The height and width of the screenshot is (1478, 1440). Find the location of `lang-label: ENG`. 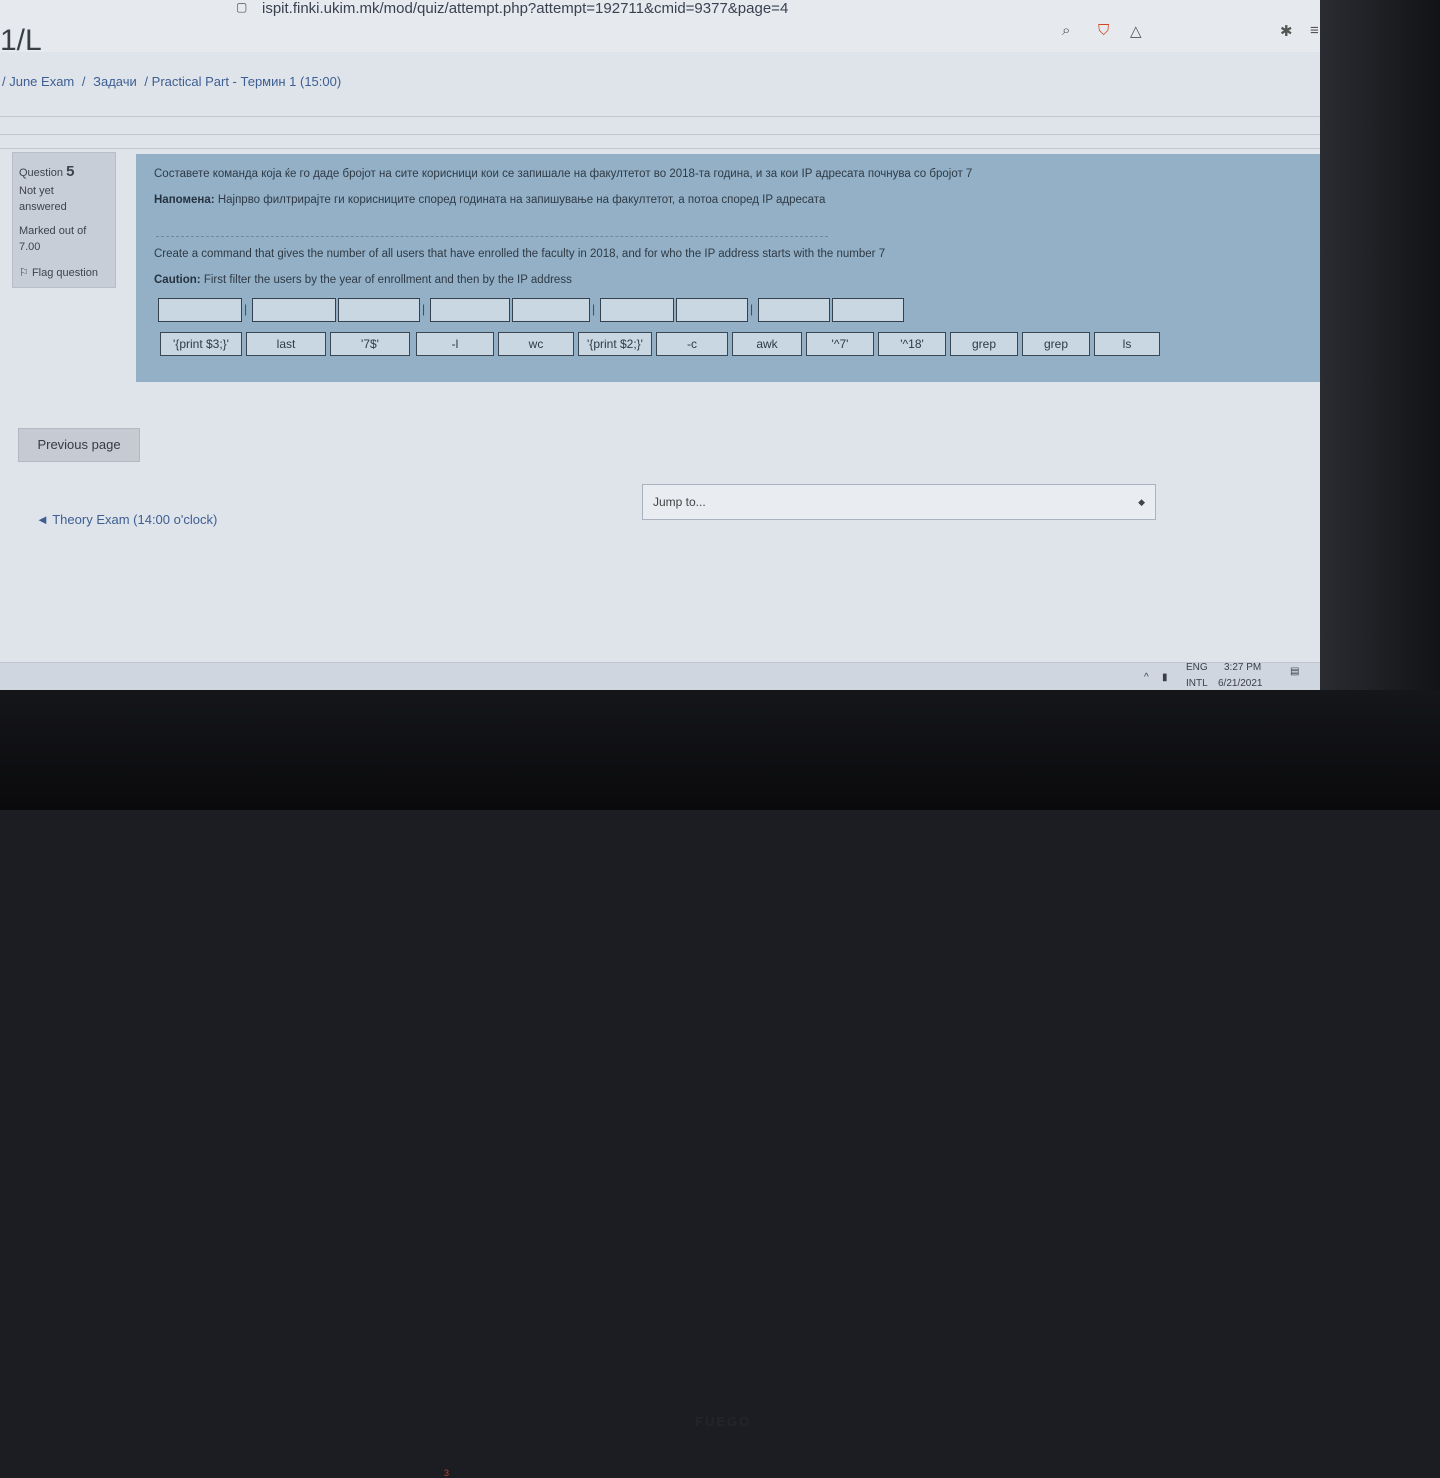

lang-label: ENG is located at coordinates (1197, 667).